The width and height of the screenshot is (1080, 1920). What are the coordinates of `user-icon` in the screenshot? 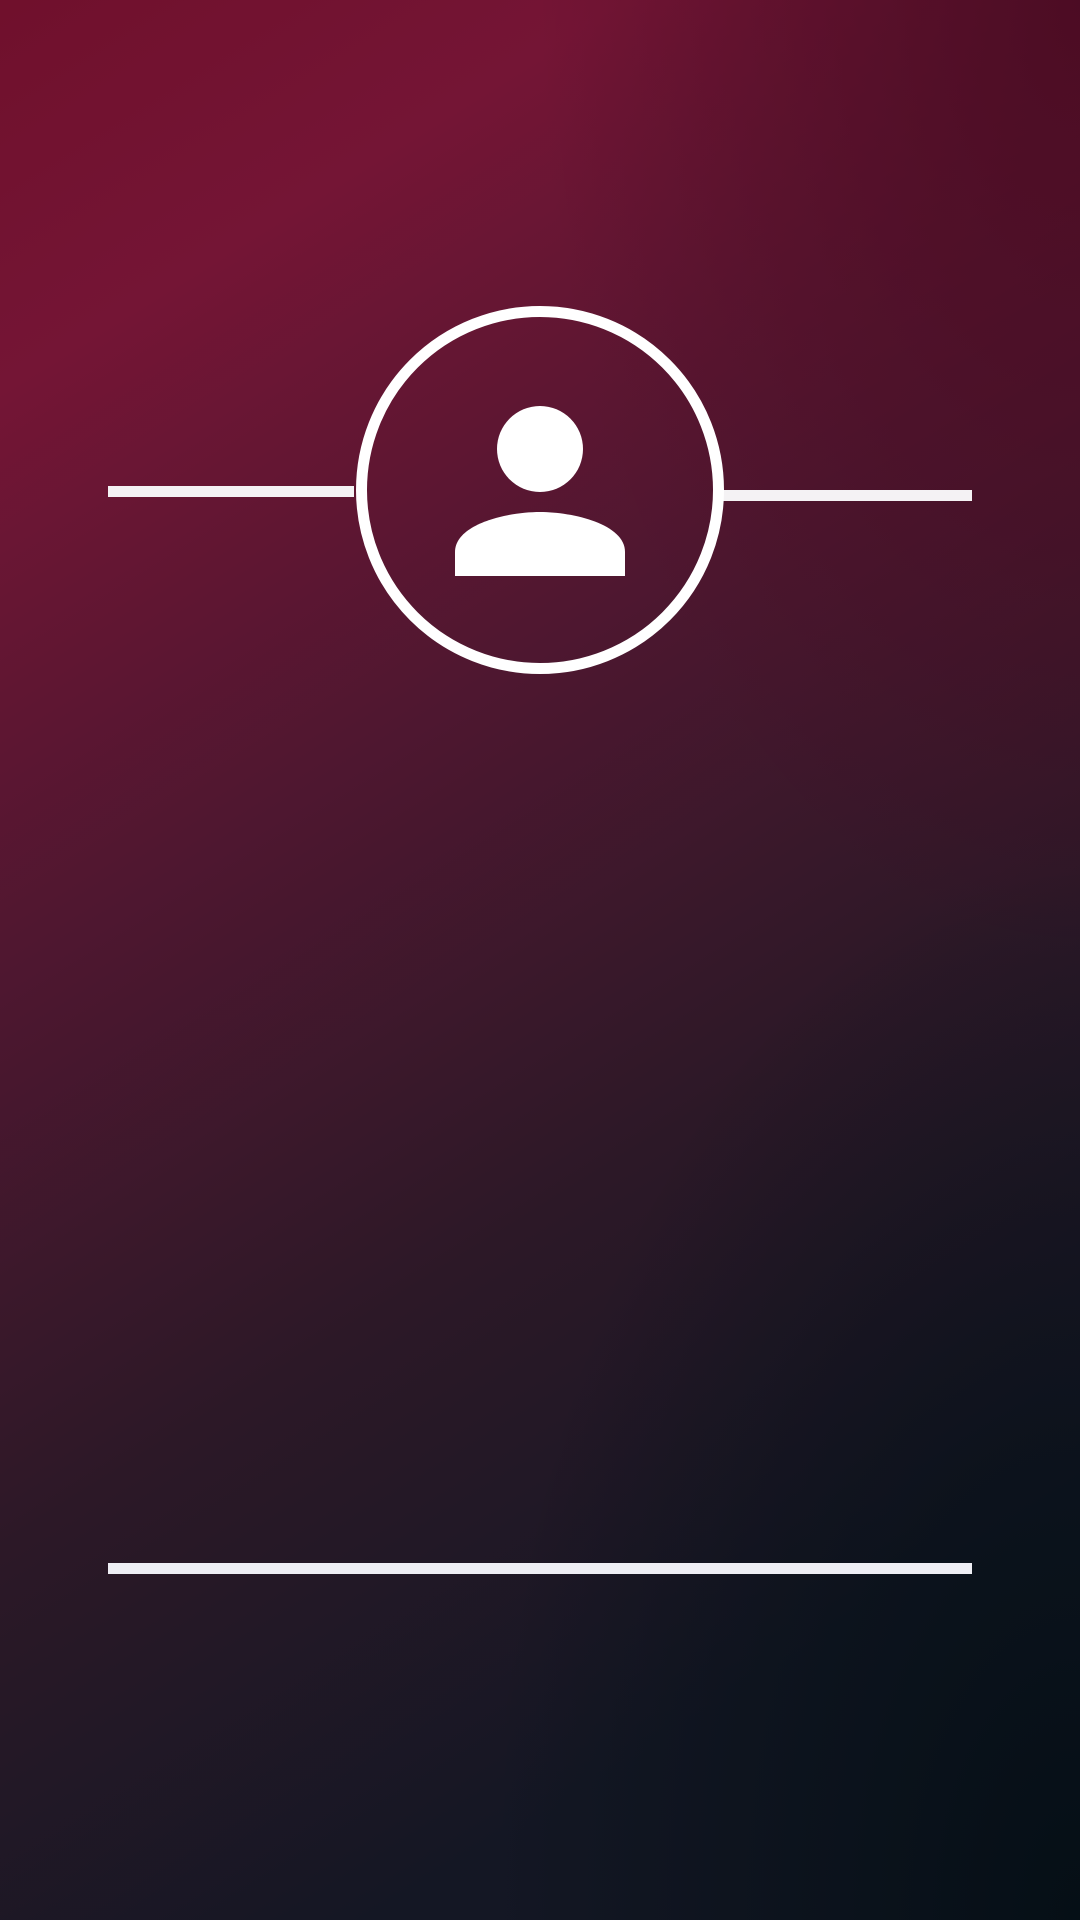 It's located at (540, 491).